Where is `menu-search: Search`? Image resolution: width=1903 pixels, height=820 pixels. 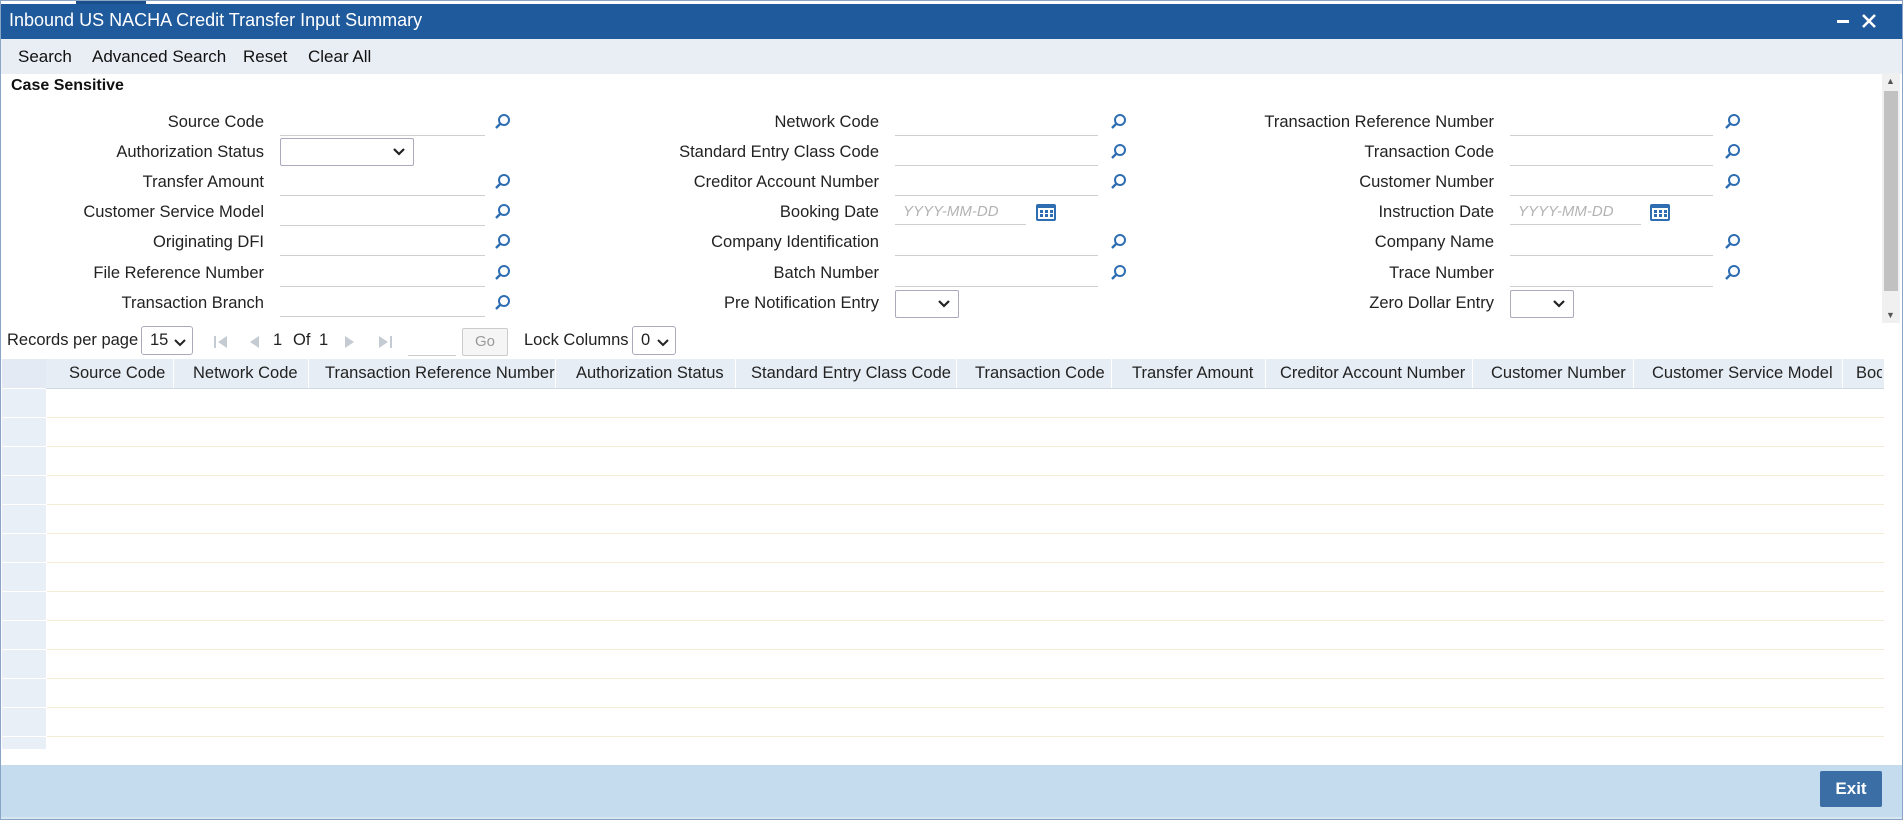 menu-search: Search is located at coordinates (45, 57).